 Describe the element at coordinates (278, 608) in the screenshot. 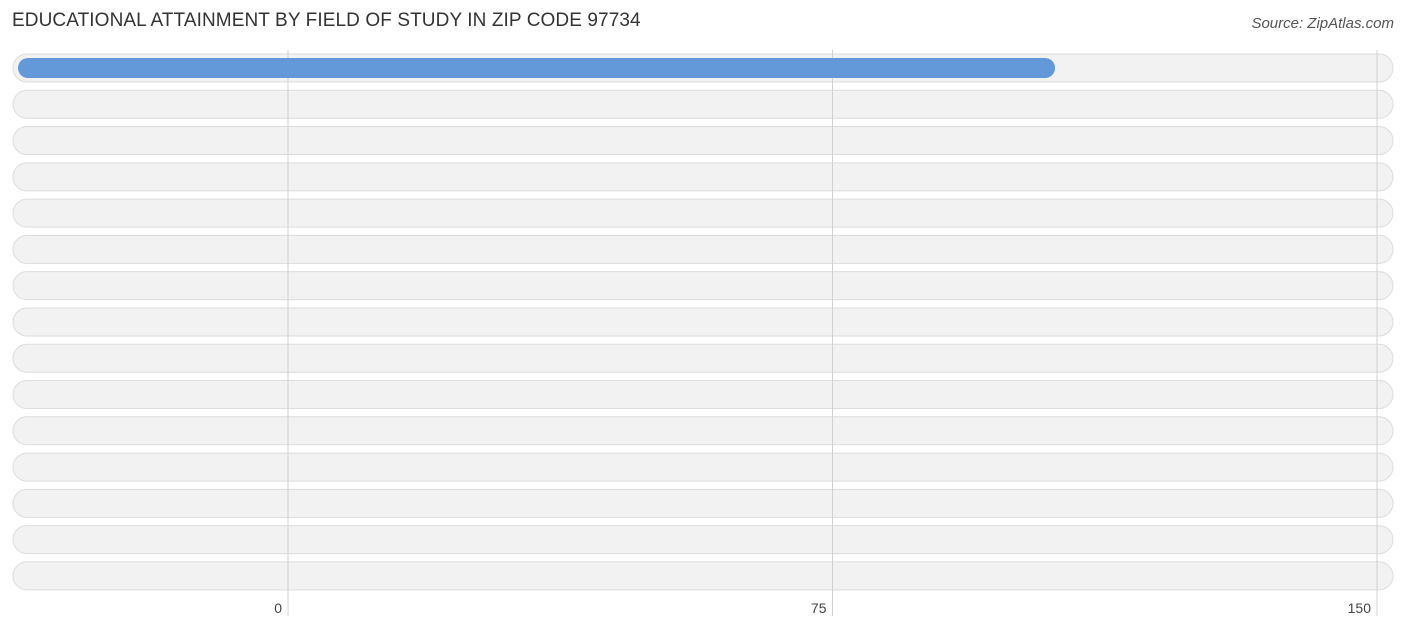

I see `x-tick-label: 0` at that location.